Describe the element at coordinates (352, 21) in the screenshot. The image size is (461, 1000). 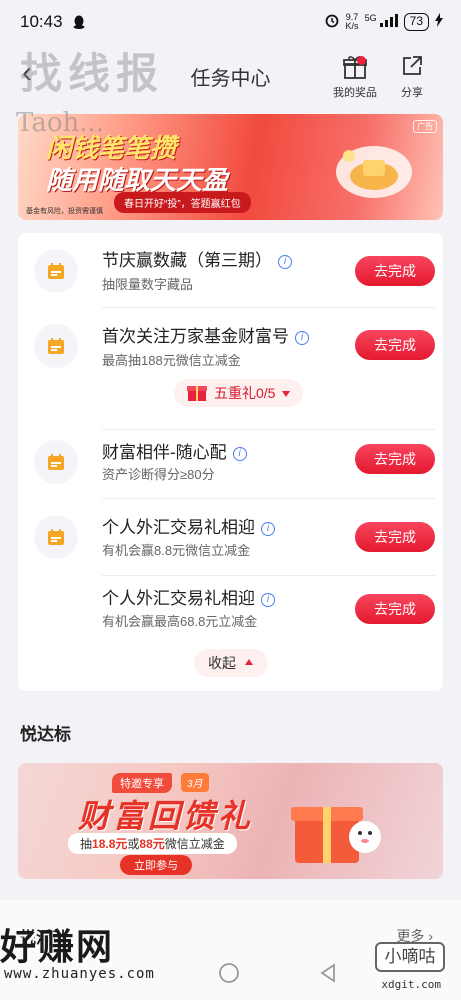
I see `net-speed: 9.7 K/s` at that location.